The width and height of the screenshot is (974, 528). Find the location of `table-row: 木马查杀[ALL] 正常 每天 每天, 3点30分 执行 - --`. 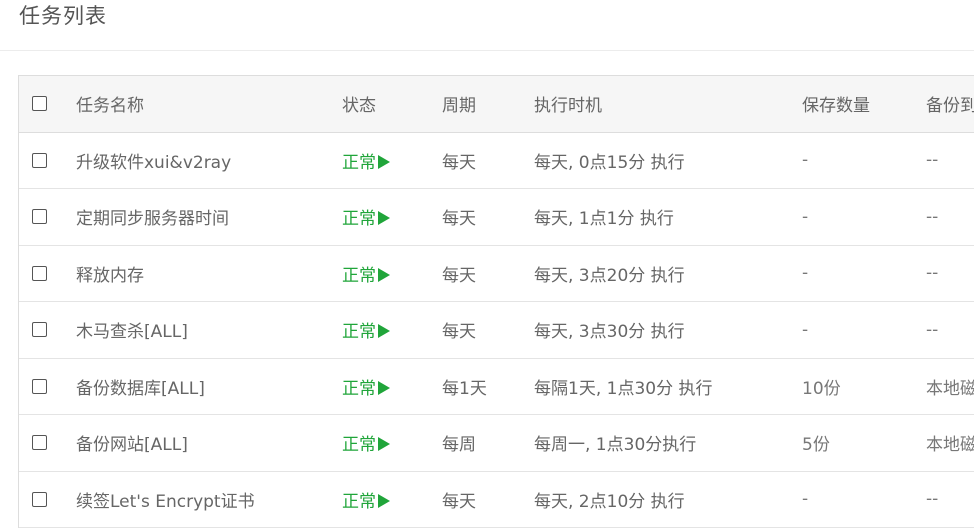

table-row: 木马查杀[ALL] 正常 每天 每天, 3点30分 执行 - -- is located at coordinates (496, 330).